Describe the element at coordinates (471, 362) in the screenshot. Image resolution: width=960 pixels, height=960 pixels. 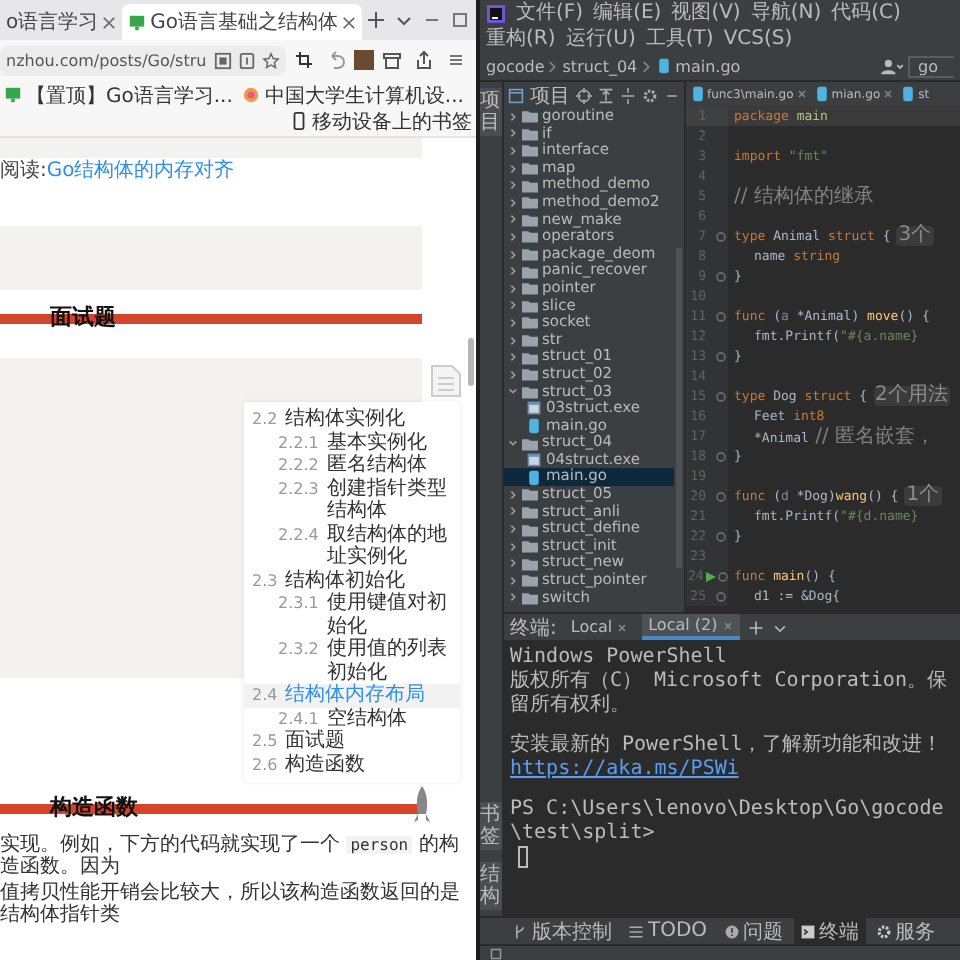
I see `scrollbar-thumb` at that location.